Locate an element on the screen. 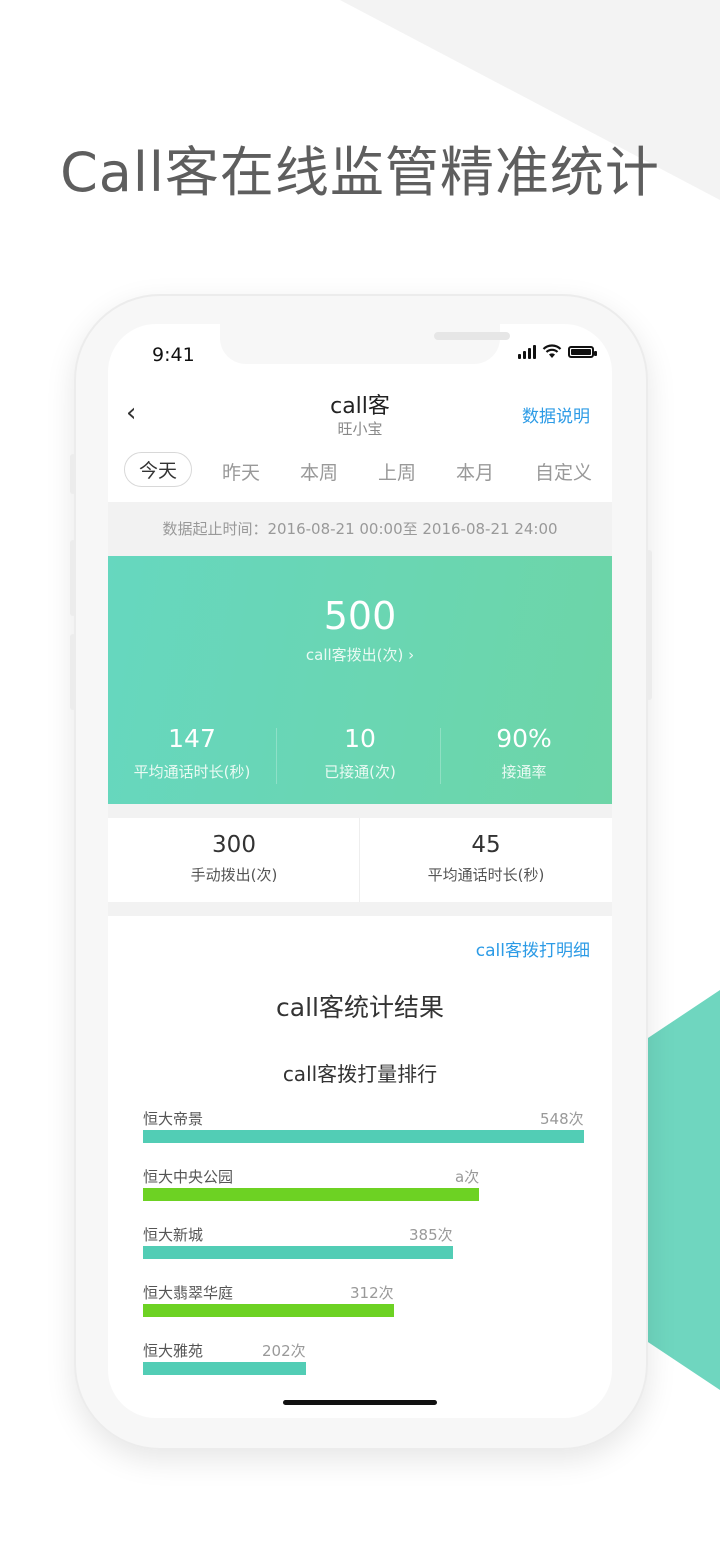 Image resolution: width=720 pixels, height=1558 pixels. manual-avg-duration-label: 平均通话时长(秒) is located at coordinates (486, 875).